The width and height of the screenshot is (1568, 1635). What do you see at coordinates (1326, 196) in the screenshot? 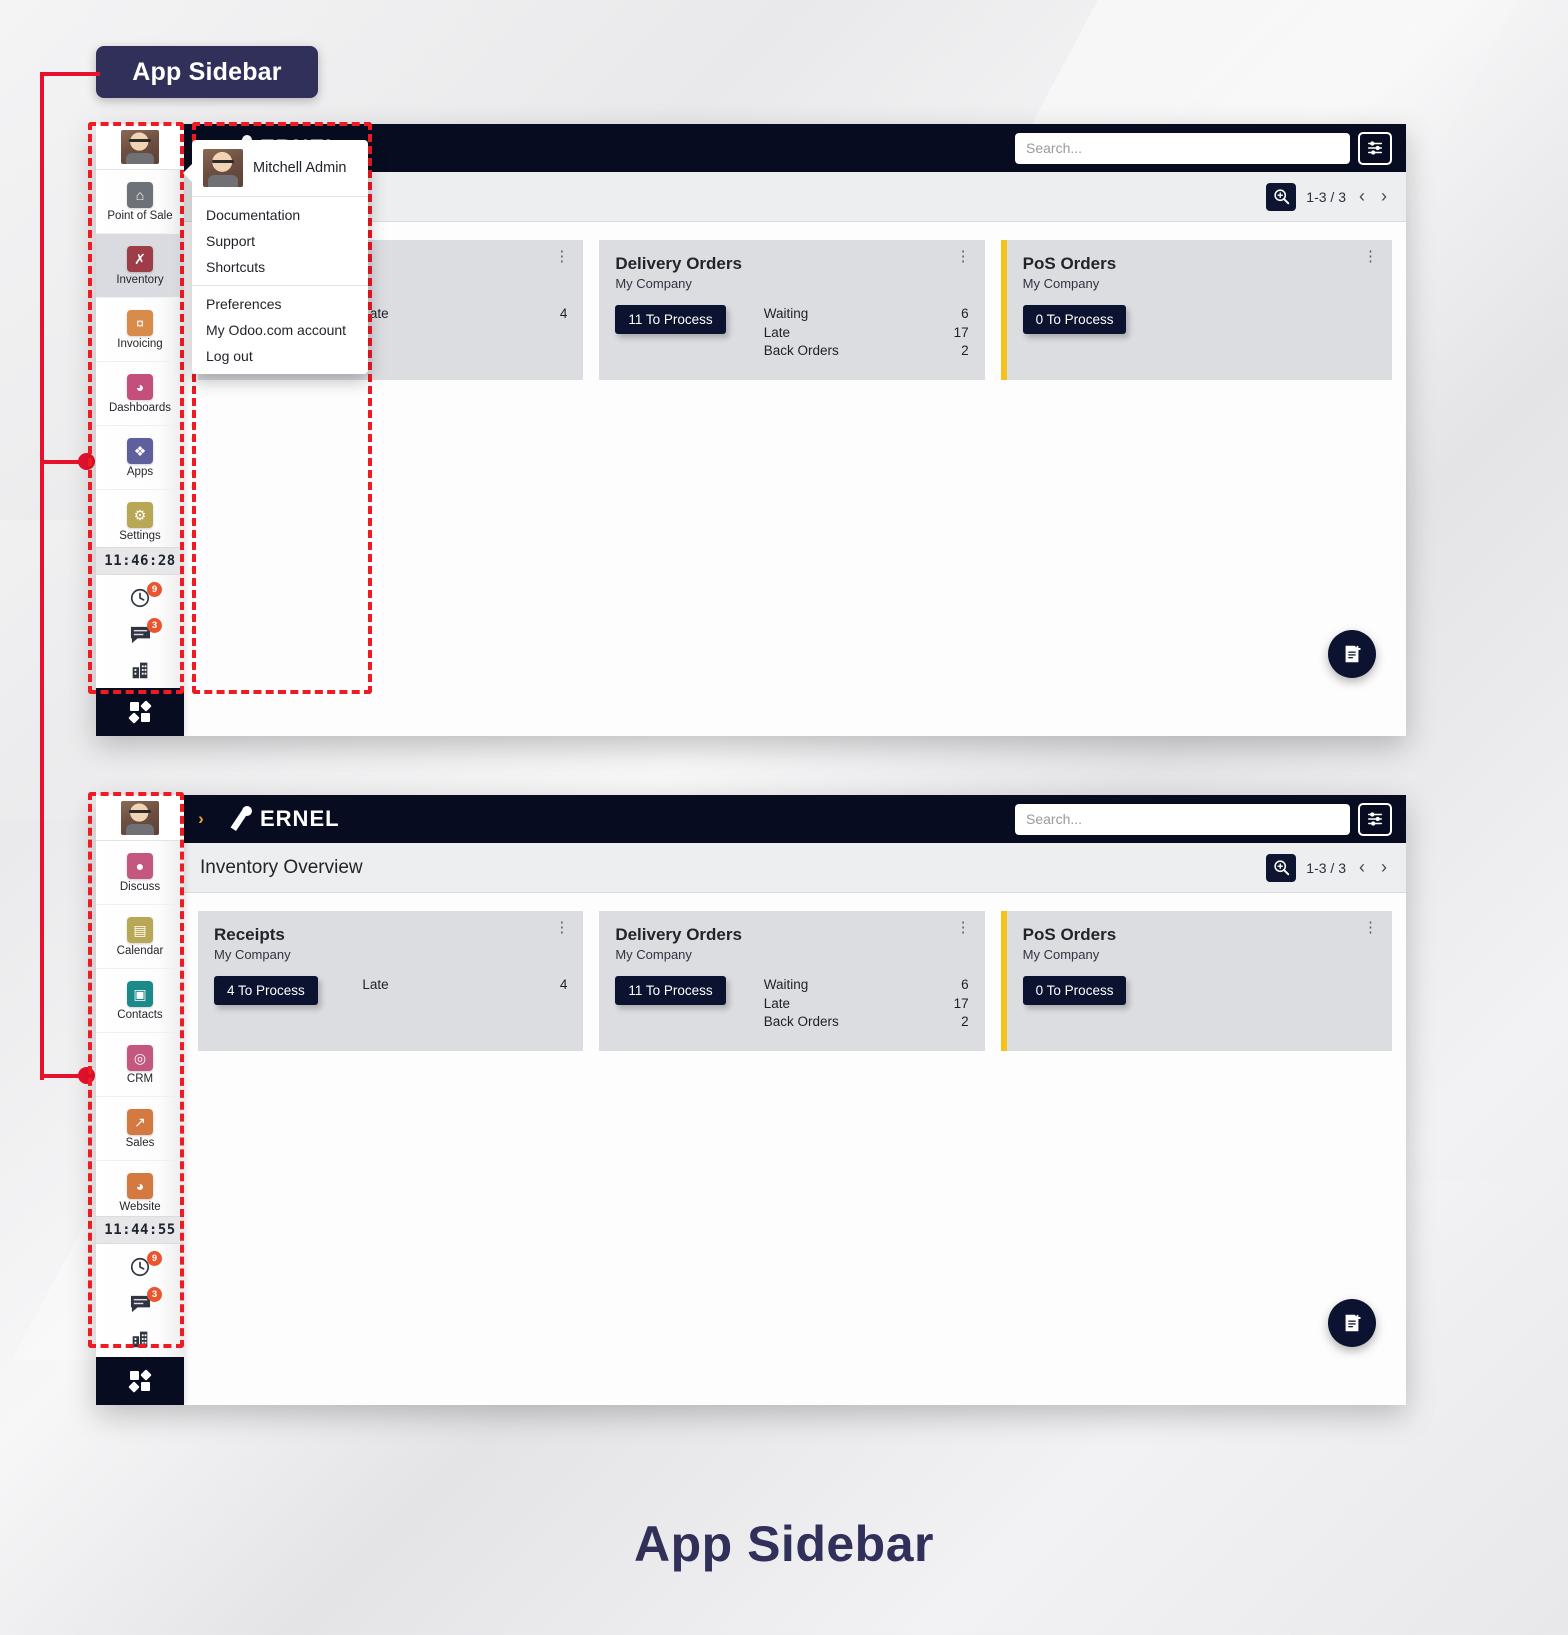
I see `pager-text: 1-3 / 3` at bounding box center [1326, 196].